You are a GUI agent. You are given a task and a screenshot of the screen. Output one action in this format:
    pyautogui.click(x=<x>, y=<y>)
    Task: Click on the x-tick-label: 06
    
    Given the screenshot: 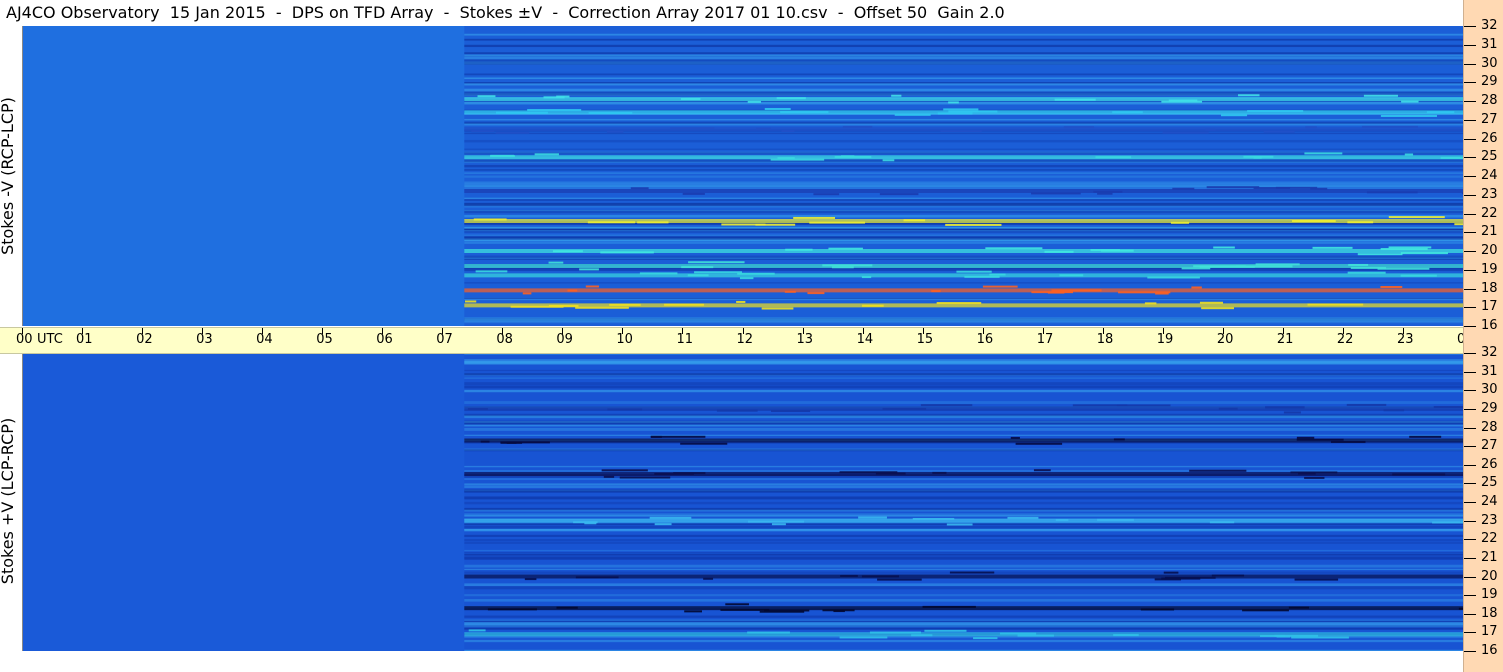 What is the action you would take?
    pyautogui.click(x=384, y=339)
    